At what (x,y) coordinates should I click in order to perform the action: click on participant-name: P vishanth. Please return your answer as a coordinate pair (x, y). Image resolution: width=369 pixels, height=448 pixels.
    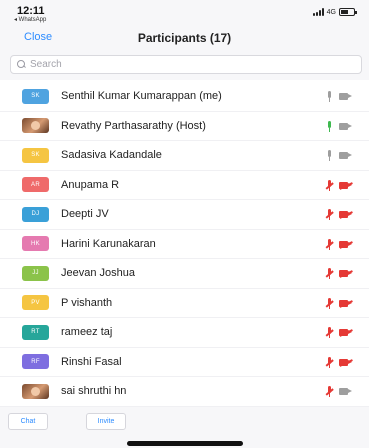
    Looking at the image, I should click on (87, 302).